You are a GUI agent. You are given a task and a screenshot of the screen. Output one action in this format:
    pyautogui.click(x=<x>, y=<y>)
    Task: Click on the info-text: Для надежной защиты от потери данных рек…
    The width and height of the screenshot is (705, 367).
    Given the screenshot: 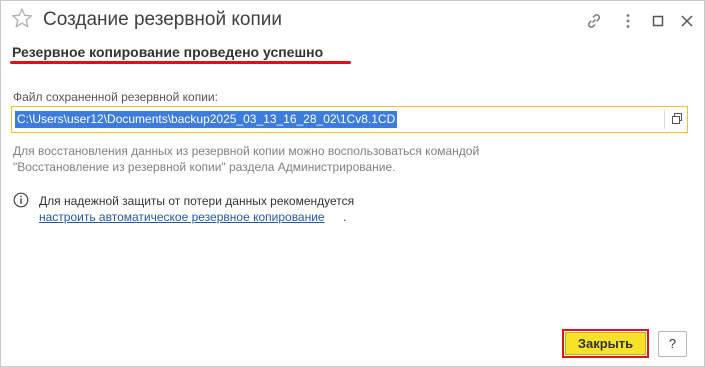 What is the action you would take?
    pyautogui.click(x=197, y=201)
    